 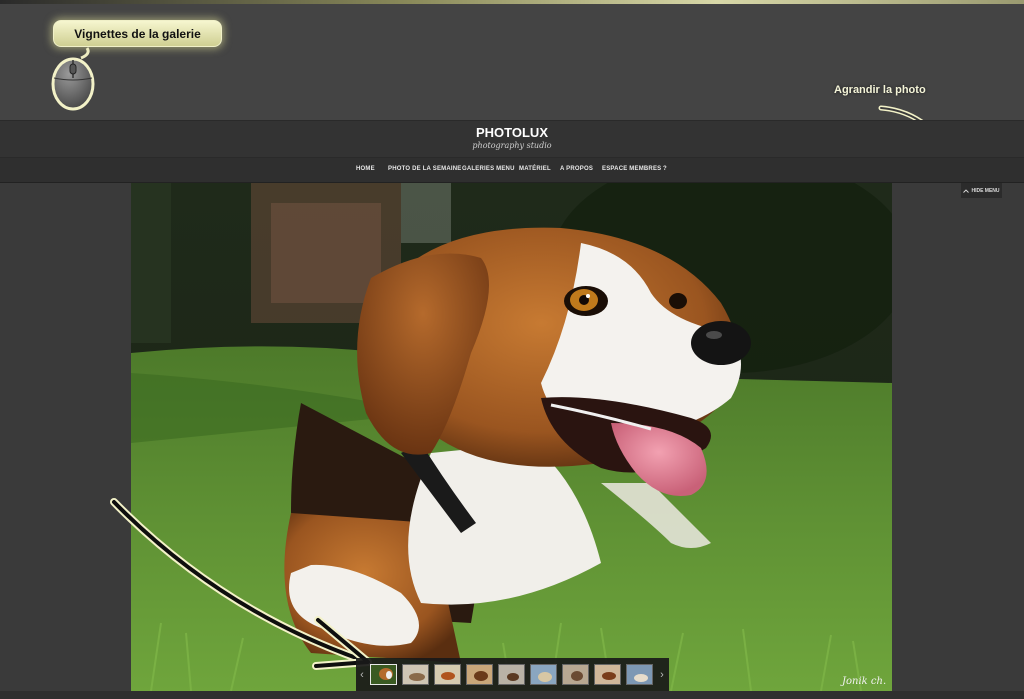 I want to click on chevron-up-icon, so click(x=966, y=190).